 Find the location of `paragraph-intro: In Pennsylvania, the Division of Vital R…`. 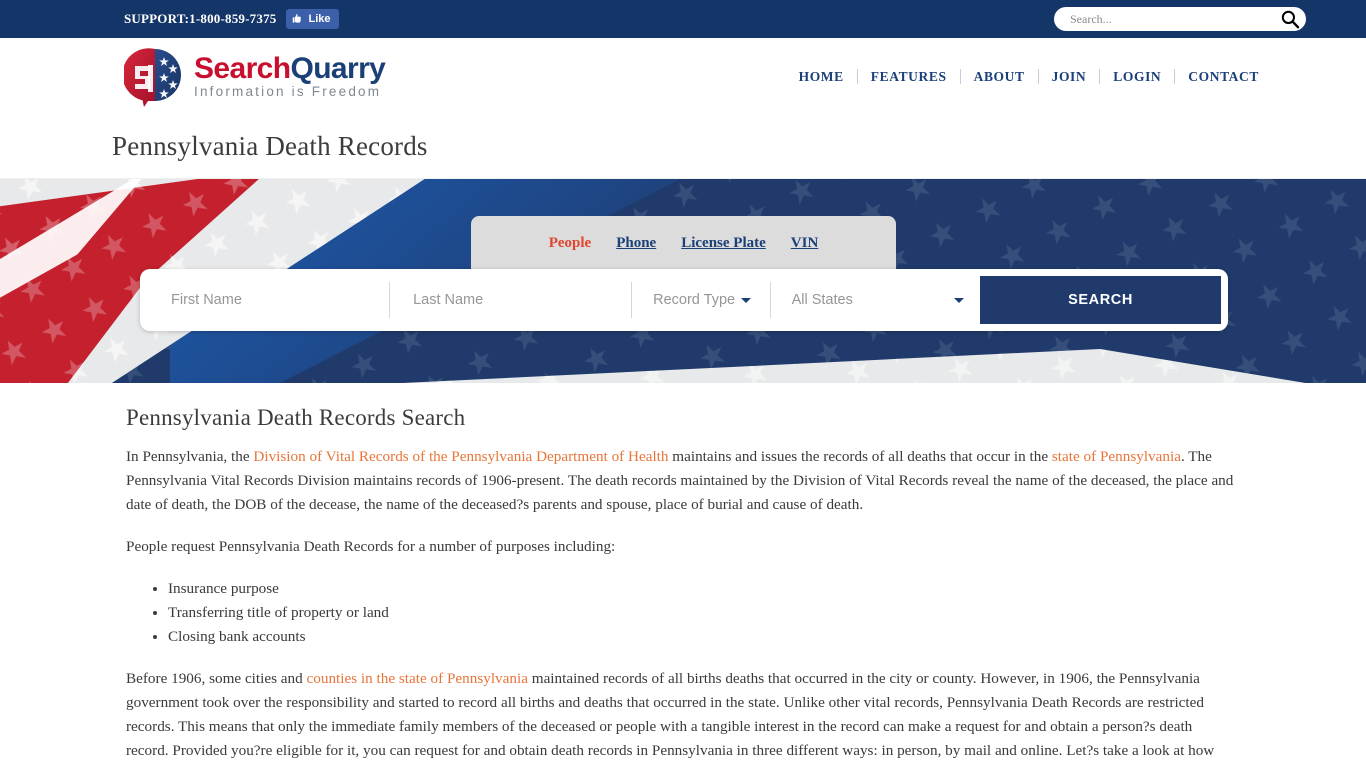

paragraph-intro: In Pennsylvania, the Division of Vital R… is located at coordinates (681, 481).